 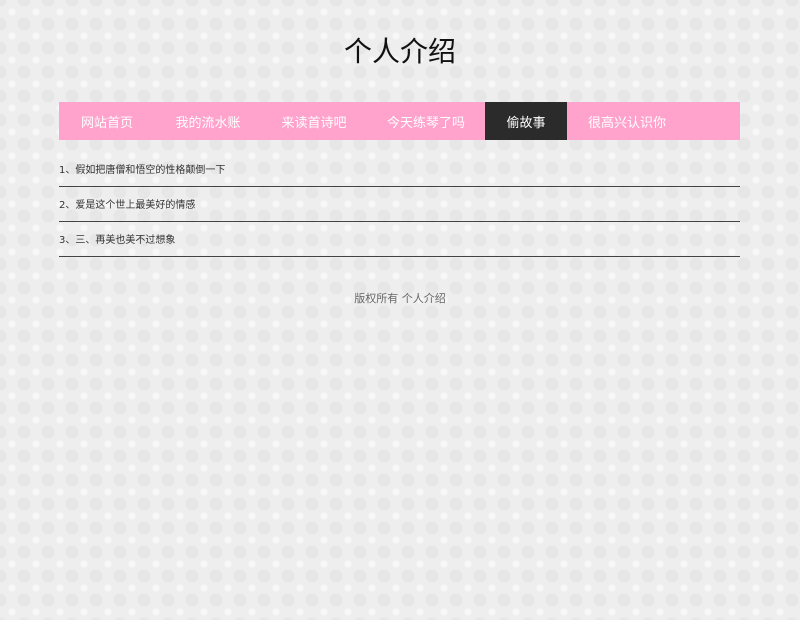 What do you see at coordinates (399, 239) in the screenshot?
I see `list-item: 3、三、再美也美不过想象` at bounding box center [399, 239].